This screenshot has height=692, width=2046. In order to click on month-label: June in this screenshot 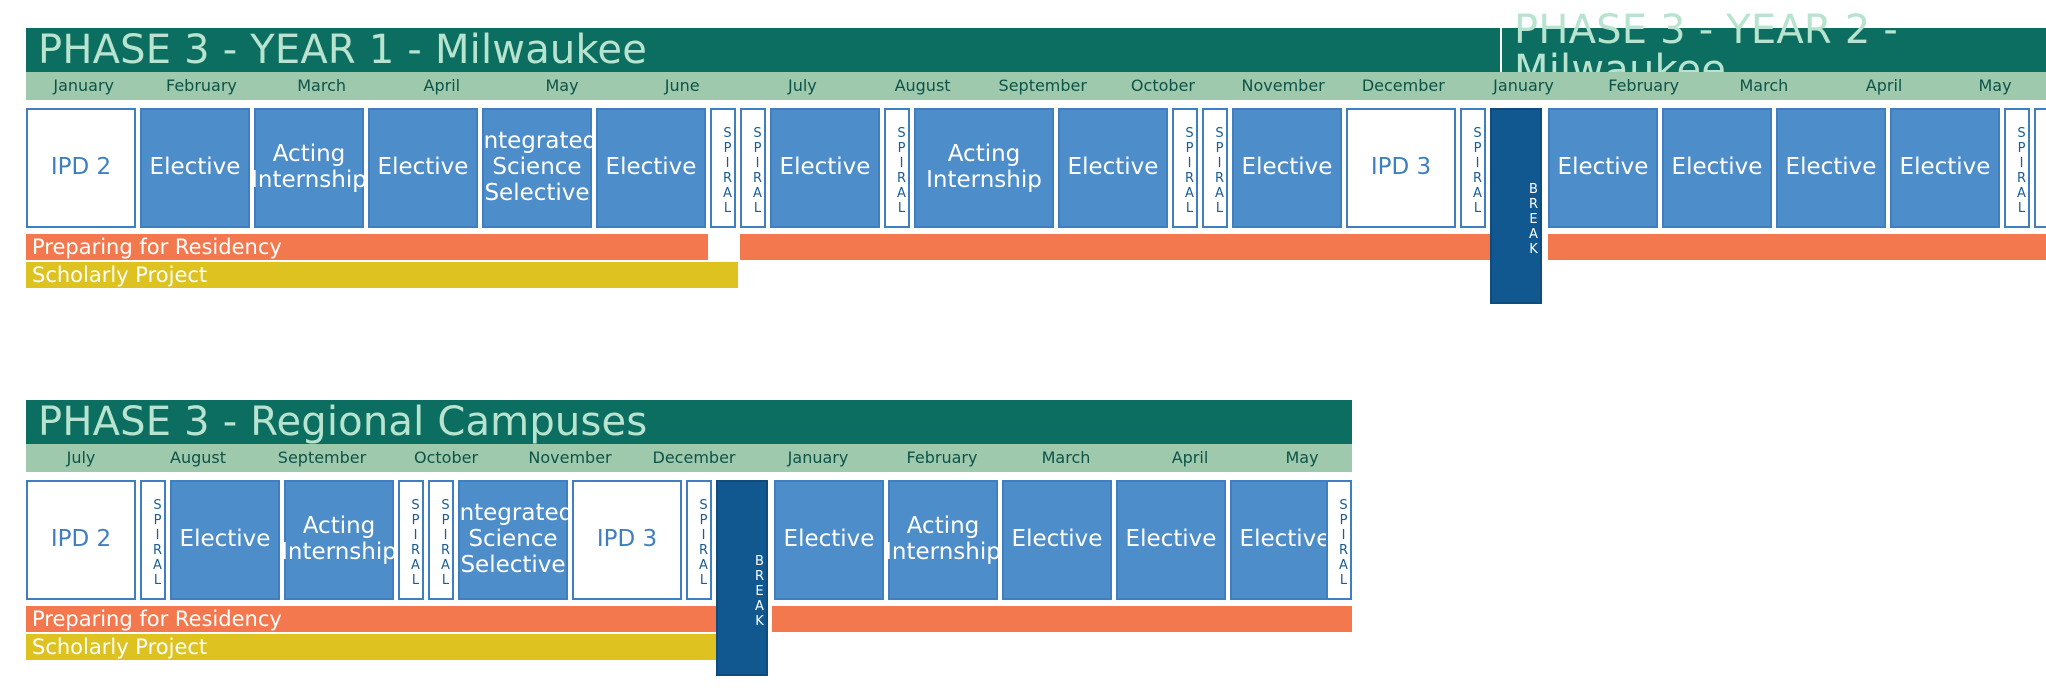, I will do `click(682, 85)`.